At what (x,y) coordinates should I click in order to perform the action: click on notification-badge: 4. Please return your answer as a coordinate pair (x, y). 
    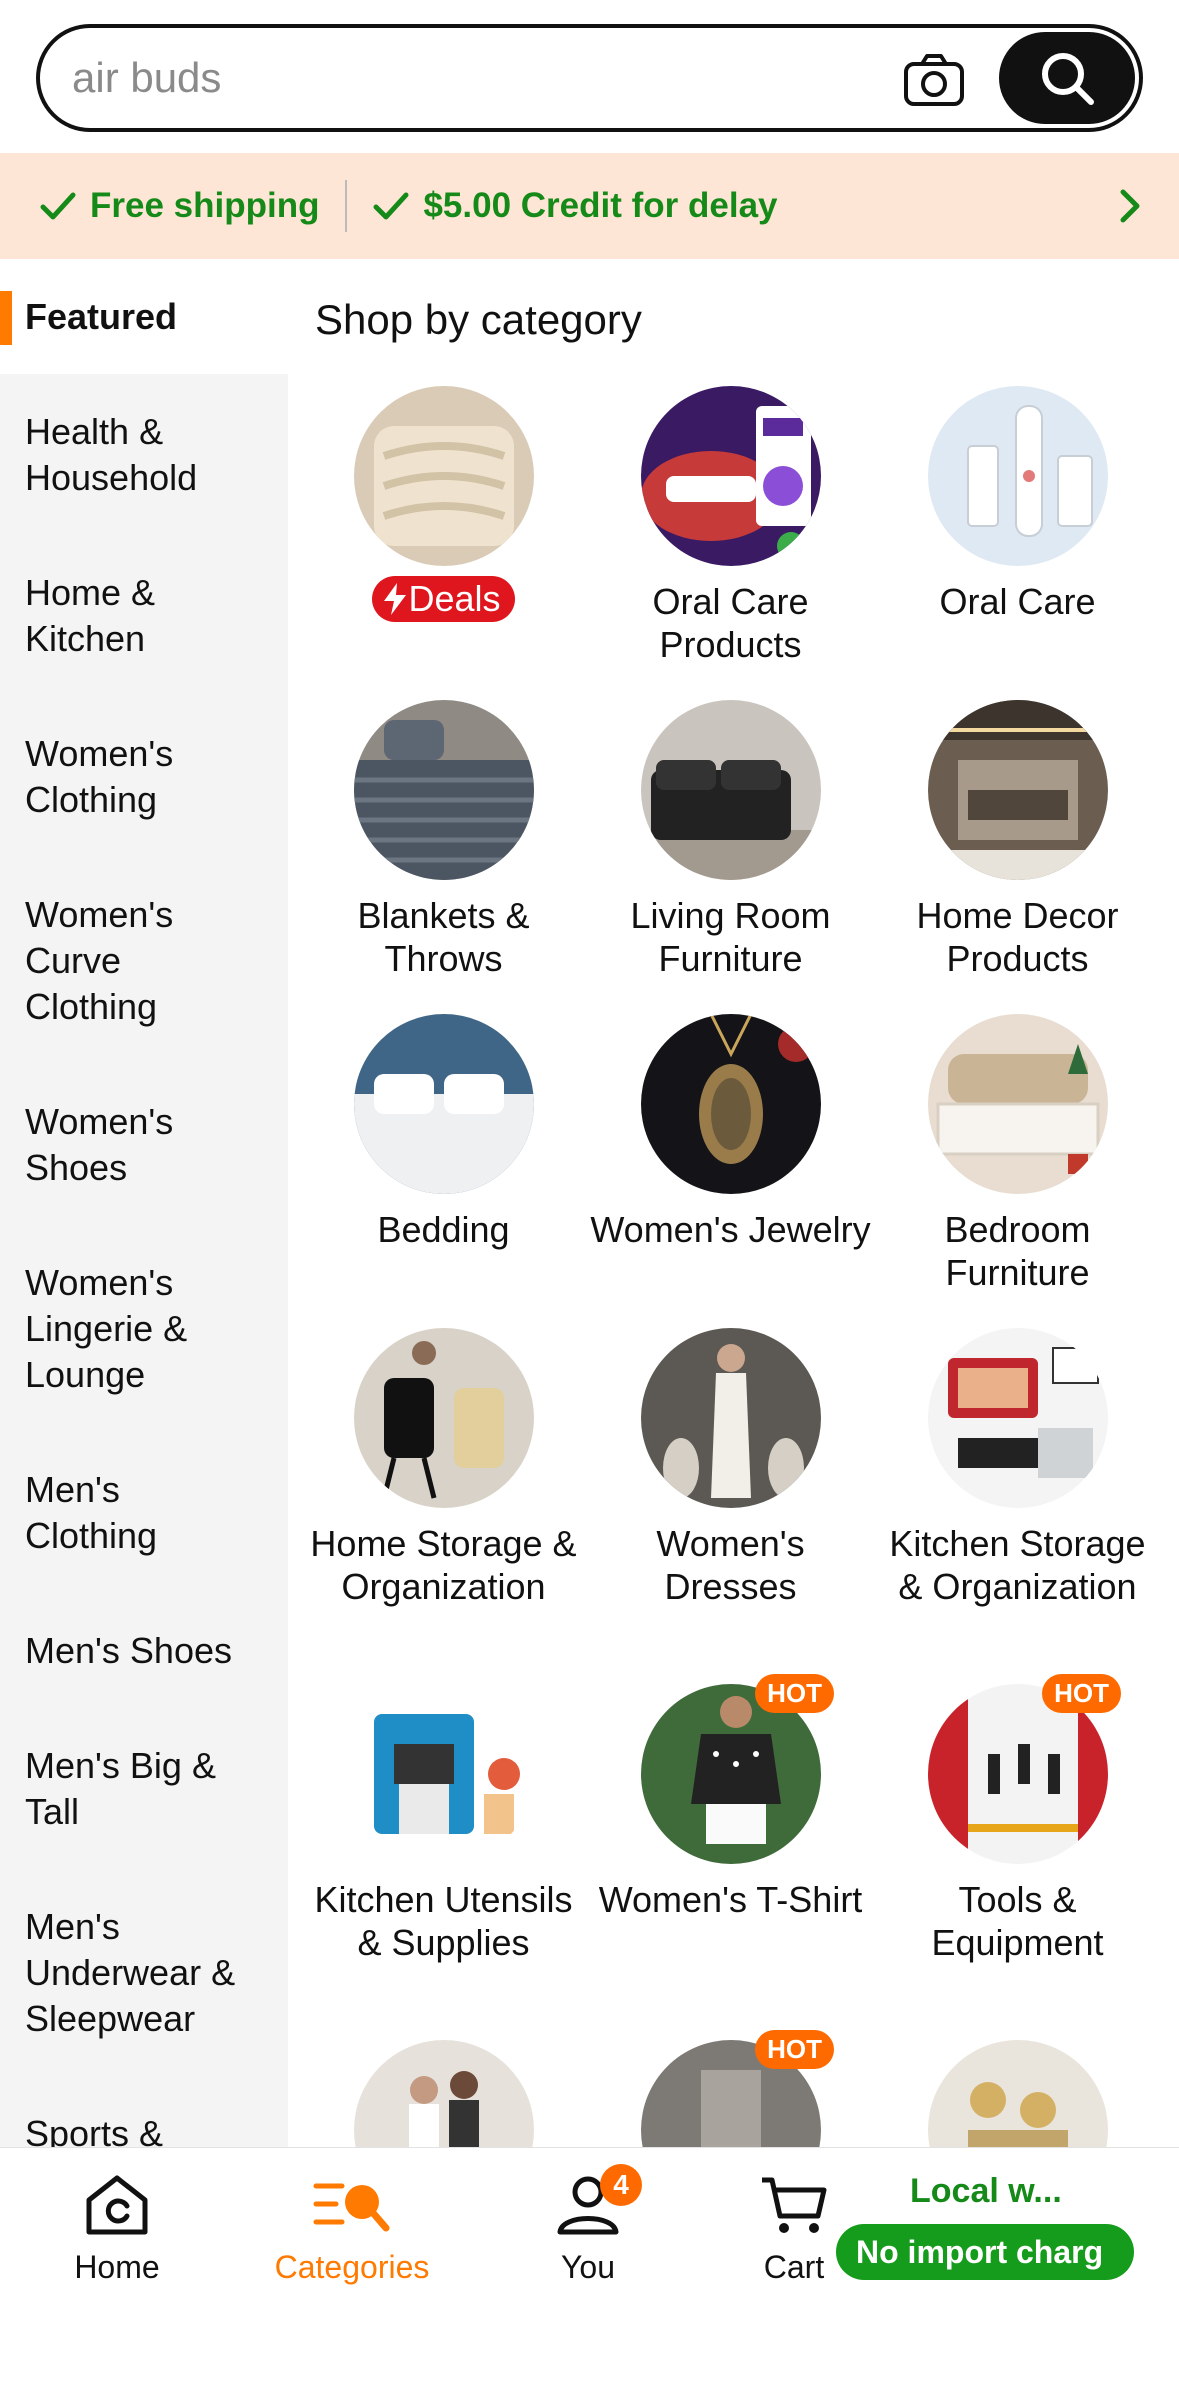
    Looking at the image, I should click on (621, 2185).